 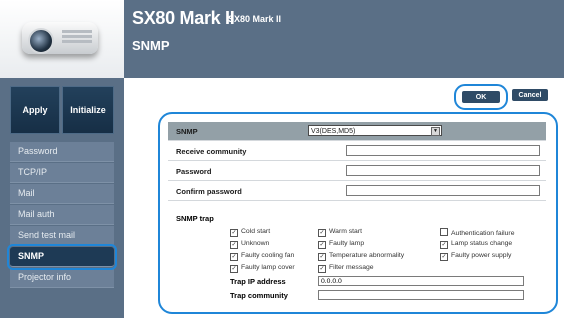 I want to click on model-title: SX80 Mark II, so click(x=183, y=18).